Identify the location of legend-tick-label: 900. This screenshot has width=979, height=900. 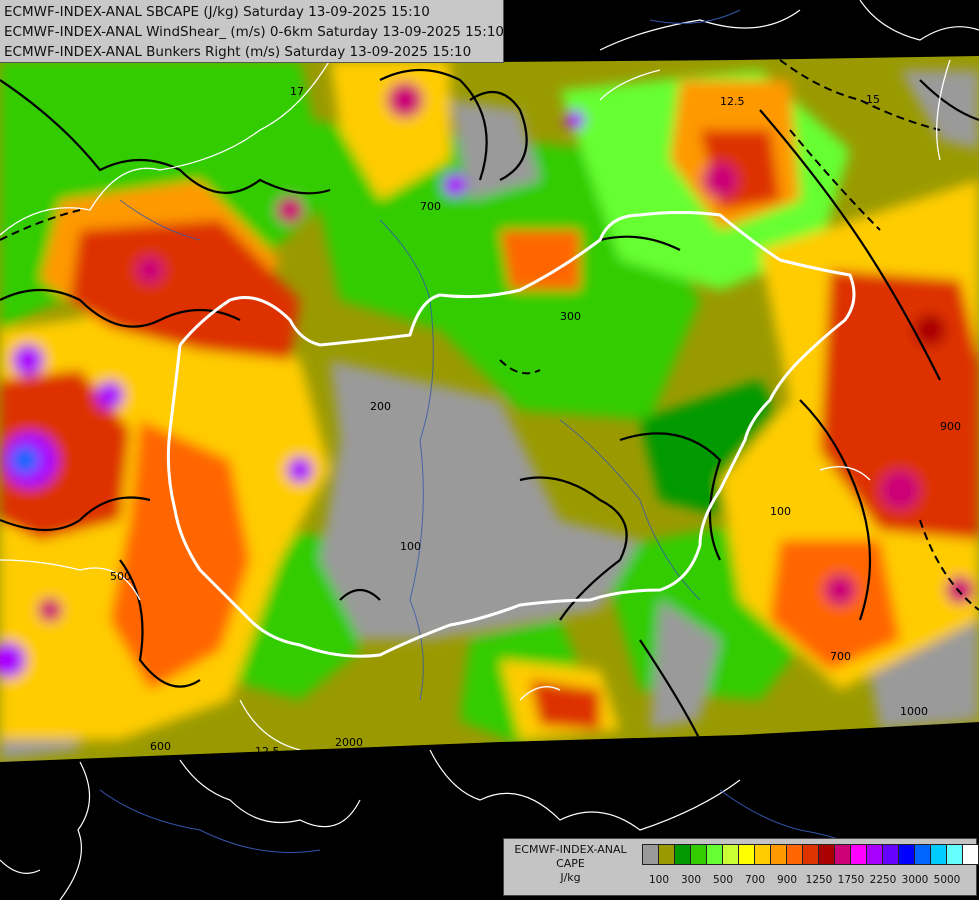
(787, 880).